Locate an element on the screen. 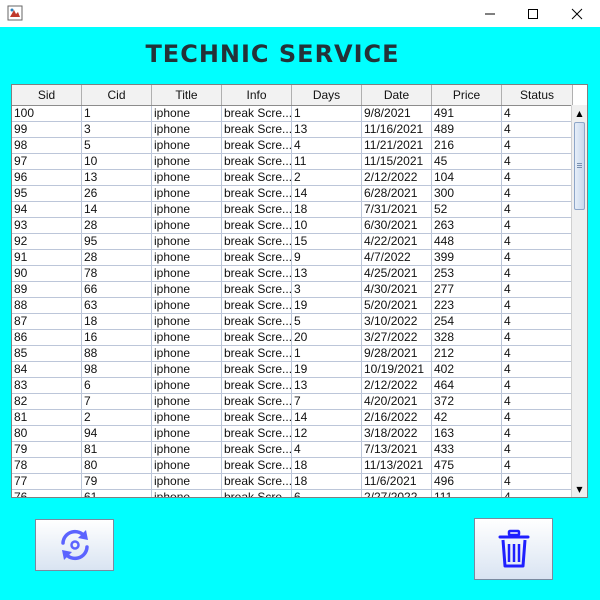  page-title: TECHNIC SERVICE is located at coordinates (272, 54).